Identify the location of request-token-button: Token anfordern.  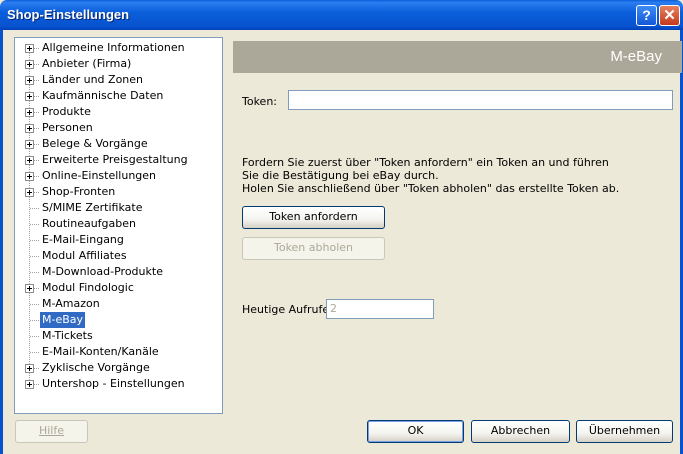
(313, 217).